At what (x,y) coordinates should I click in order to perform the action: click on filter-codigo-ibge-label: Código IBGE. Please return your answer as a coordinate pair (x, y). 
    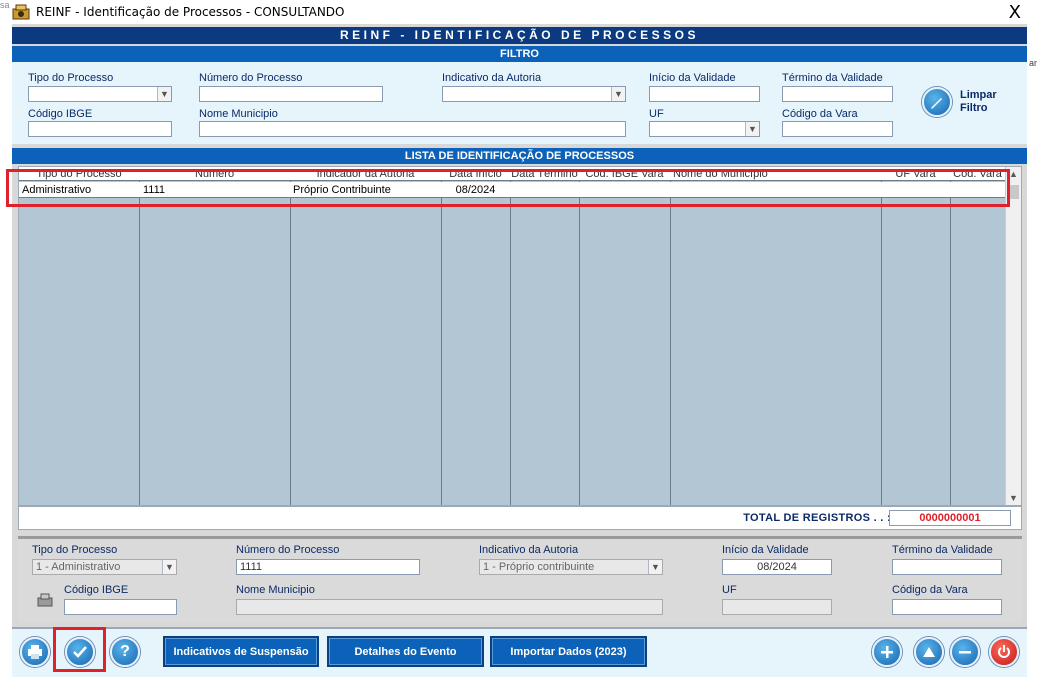
    Looking at the image, I should click on (60, 114).